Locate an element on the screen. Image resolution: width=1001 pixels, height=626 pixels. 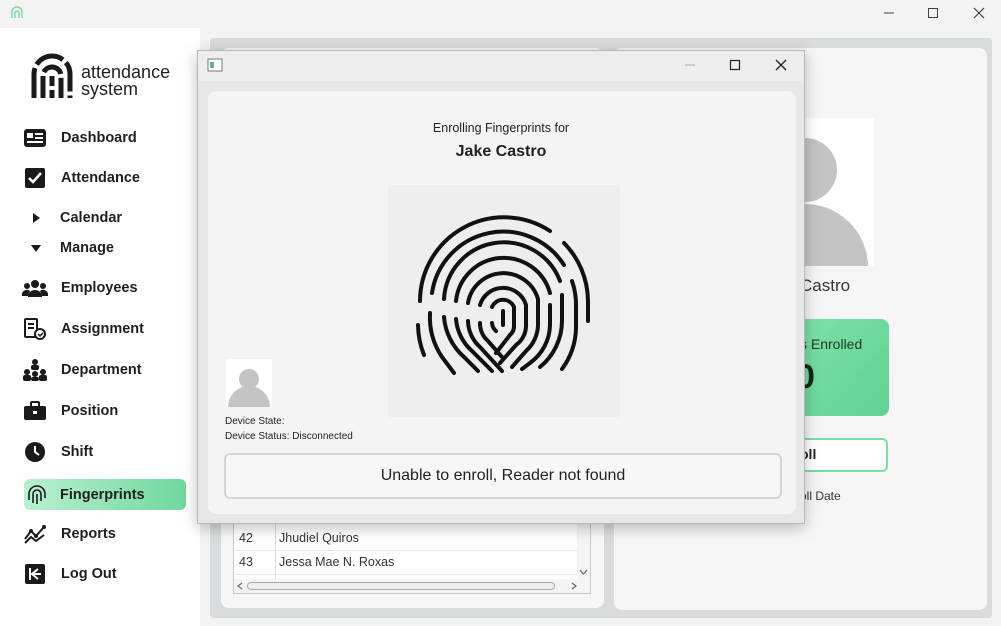
scroll-down-icon is located at coordinates (583, 572).